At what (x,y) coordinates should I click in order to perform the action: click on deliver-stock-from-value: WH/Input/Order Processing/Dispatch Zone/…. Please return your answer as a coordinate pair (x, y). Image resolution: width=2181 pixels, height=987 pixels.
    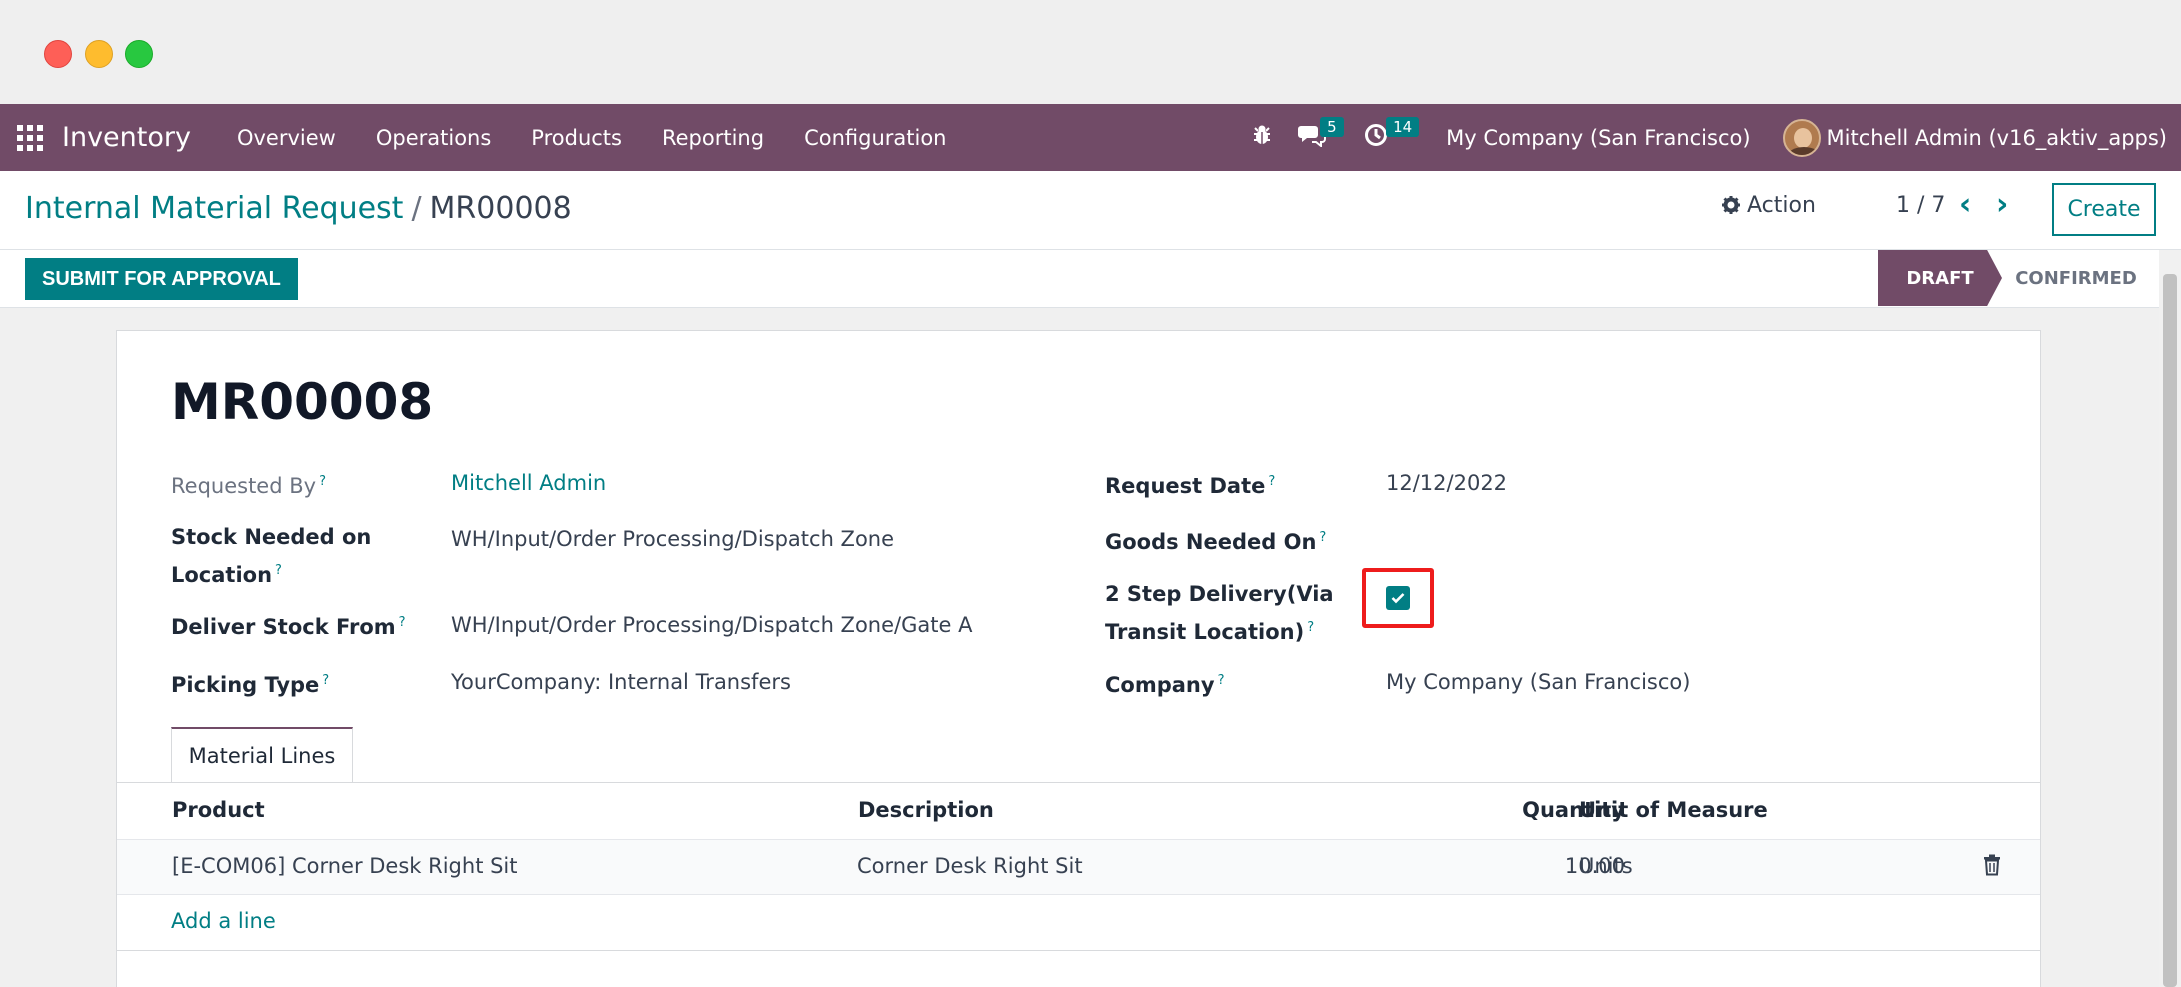
    Looking at the image, I should click on (711, 625).